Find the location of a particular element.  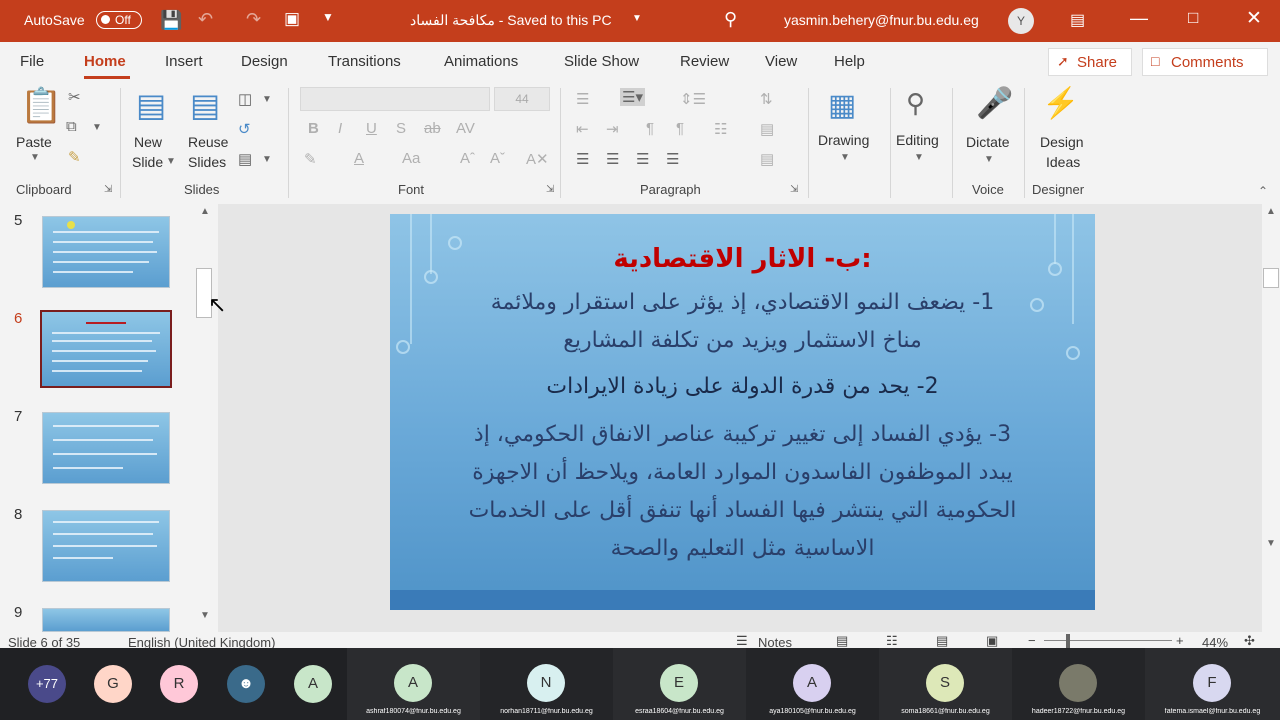

clipboard-launcher-icon: ⇲ is located at coordinates (108, 189).